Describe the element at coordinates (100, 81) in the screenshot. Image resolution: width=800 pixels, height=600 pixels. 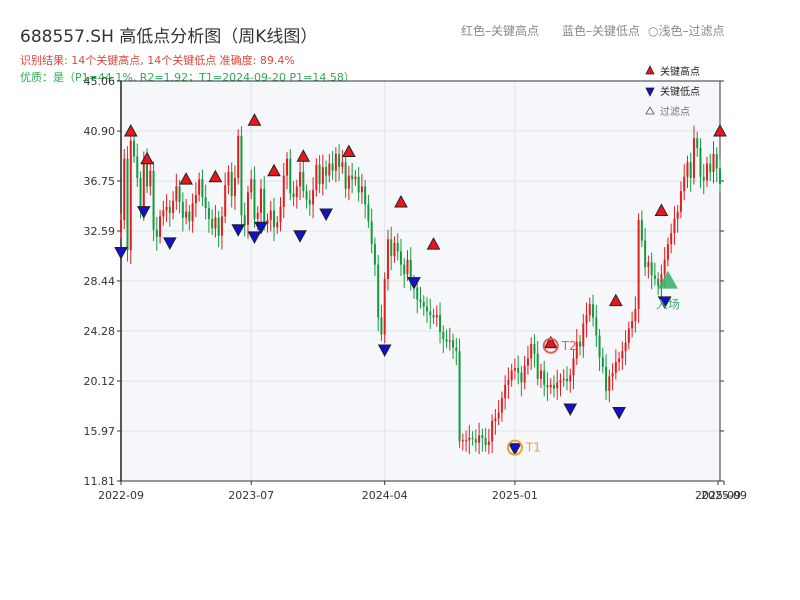
I see `y-tick-label: 45.06` at that location.